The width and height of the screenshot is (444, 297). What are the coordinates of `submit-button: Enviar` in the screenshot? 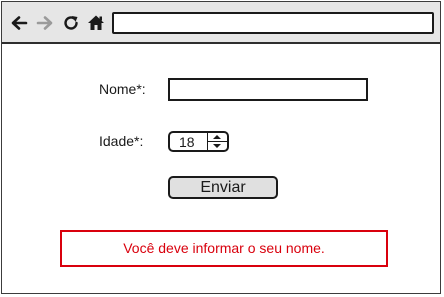 It's located at (223, 187).